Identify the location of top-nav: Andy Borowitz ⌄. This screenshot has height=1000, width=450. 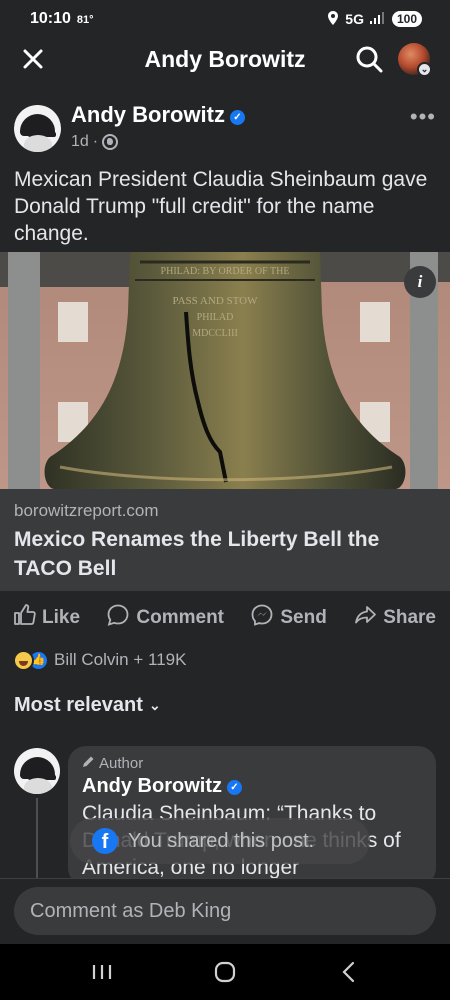
(225, 61).